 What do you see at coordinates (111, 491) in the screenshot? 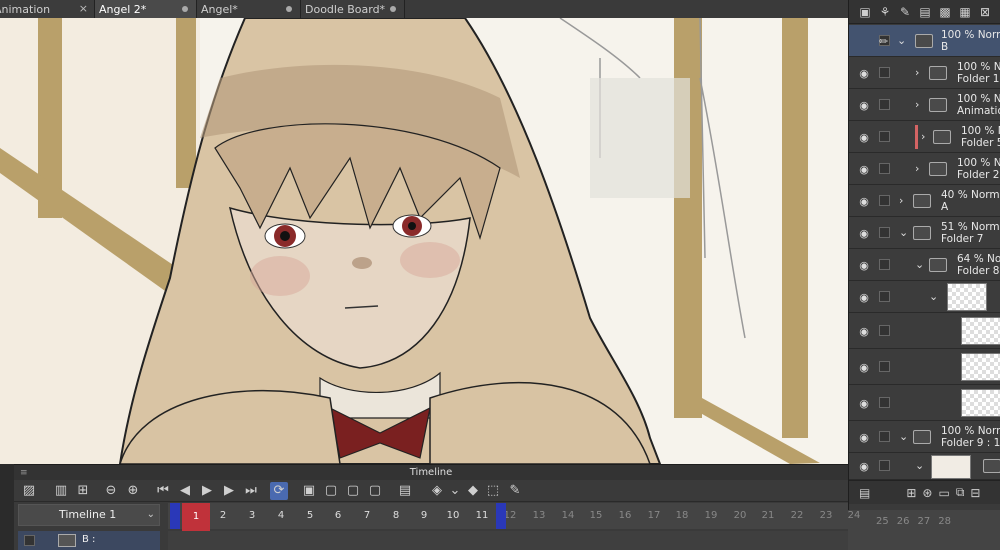
I see `zoom-out-icon: ⊖` at bounding box center [111, 491].